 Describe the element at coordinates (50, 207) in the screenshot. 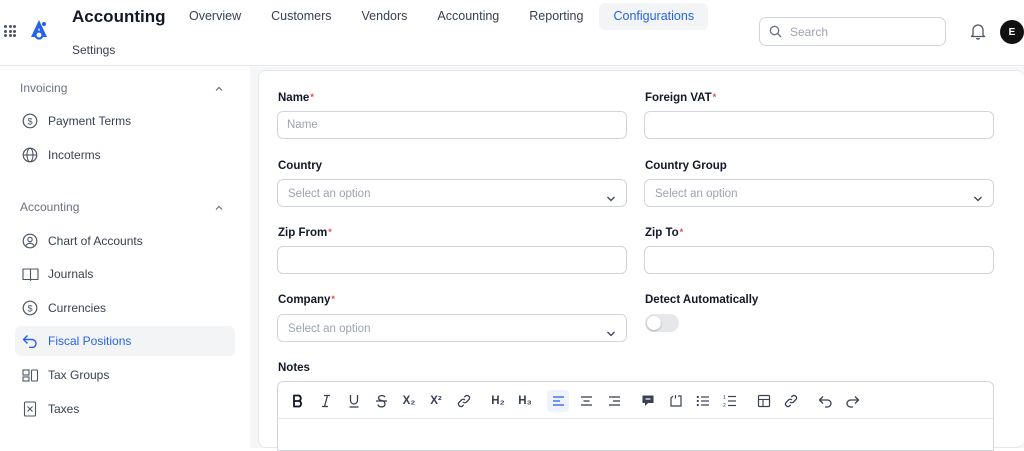

I see `sidebar-section-title: Accounting` at that location.